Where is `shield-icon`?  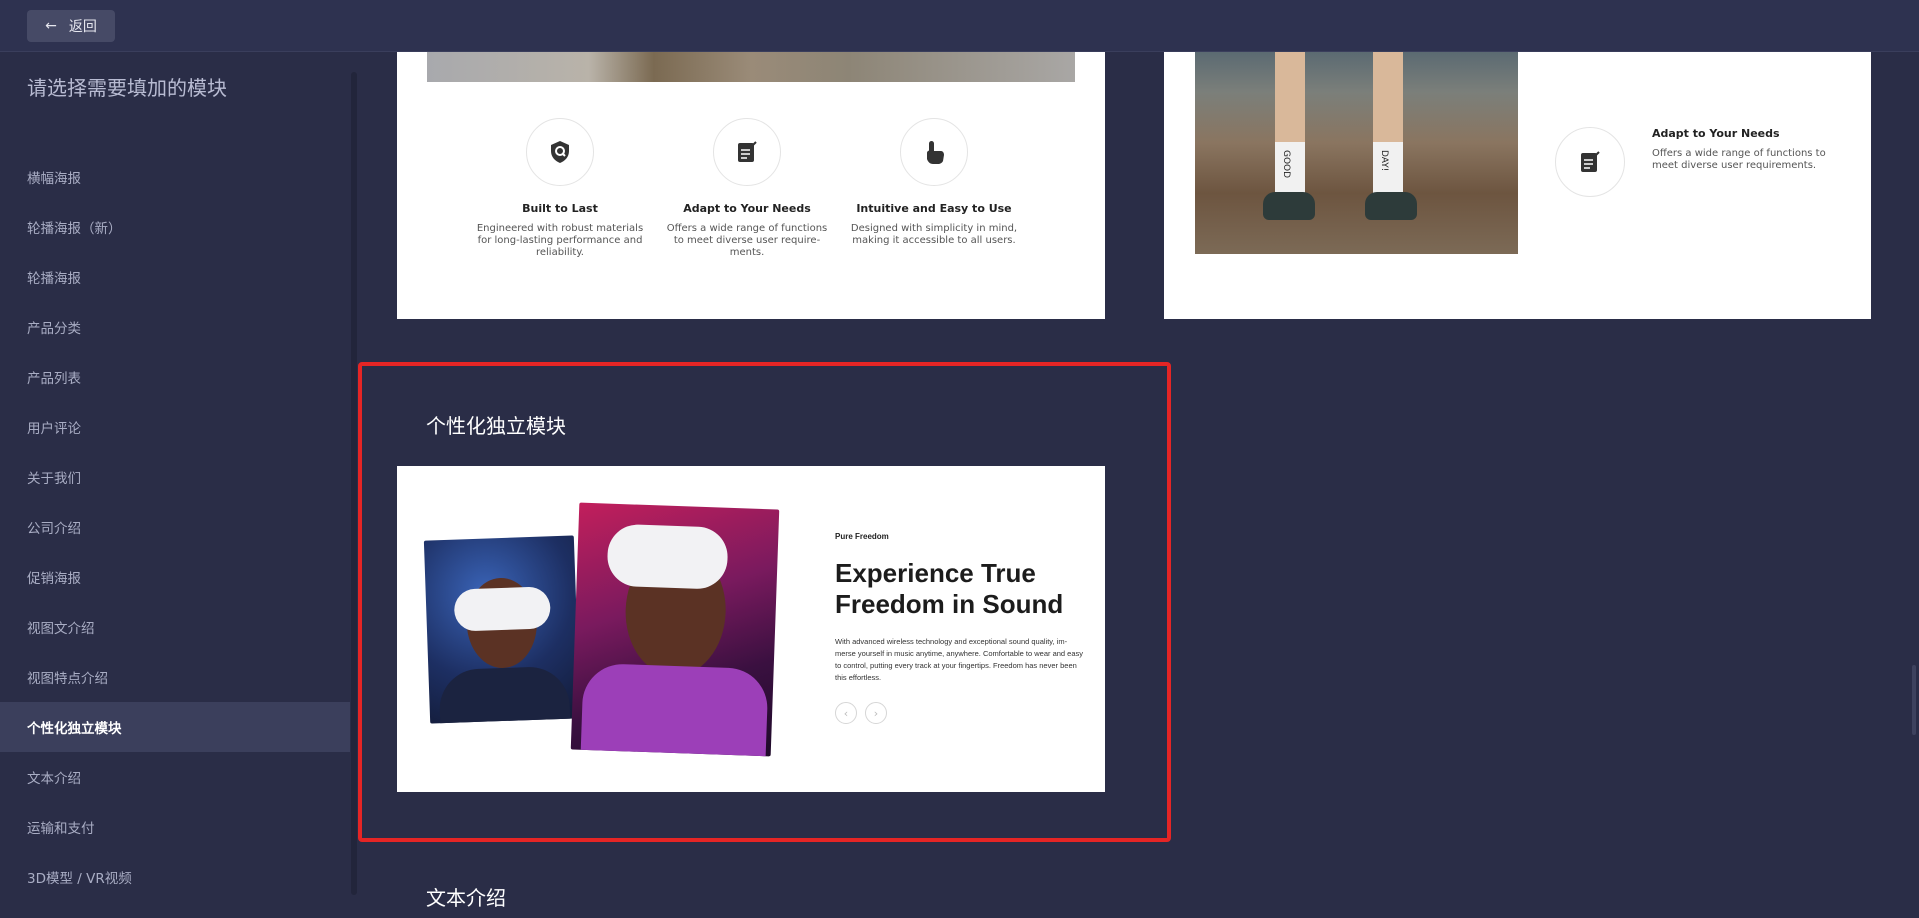 shield-icon is located at coordinates (560, 152).